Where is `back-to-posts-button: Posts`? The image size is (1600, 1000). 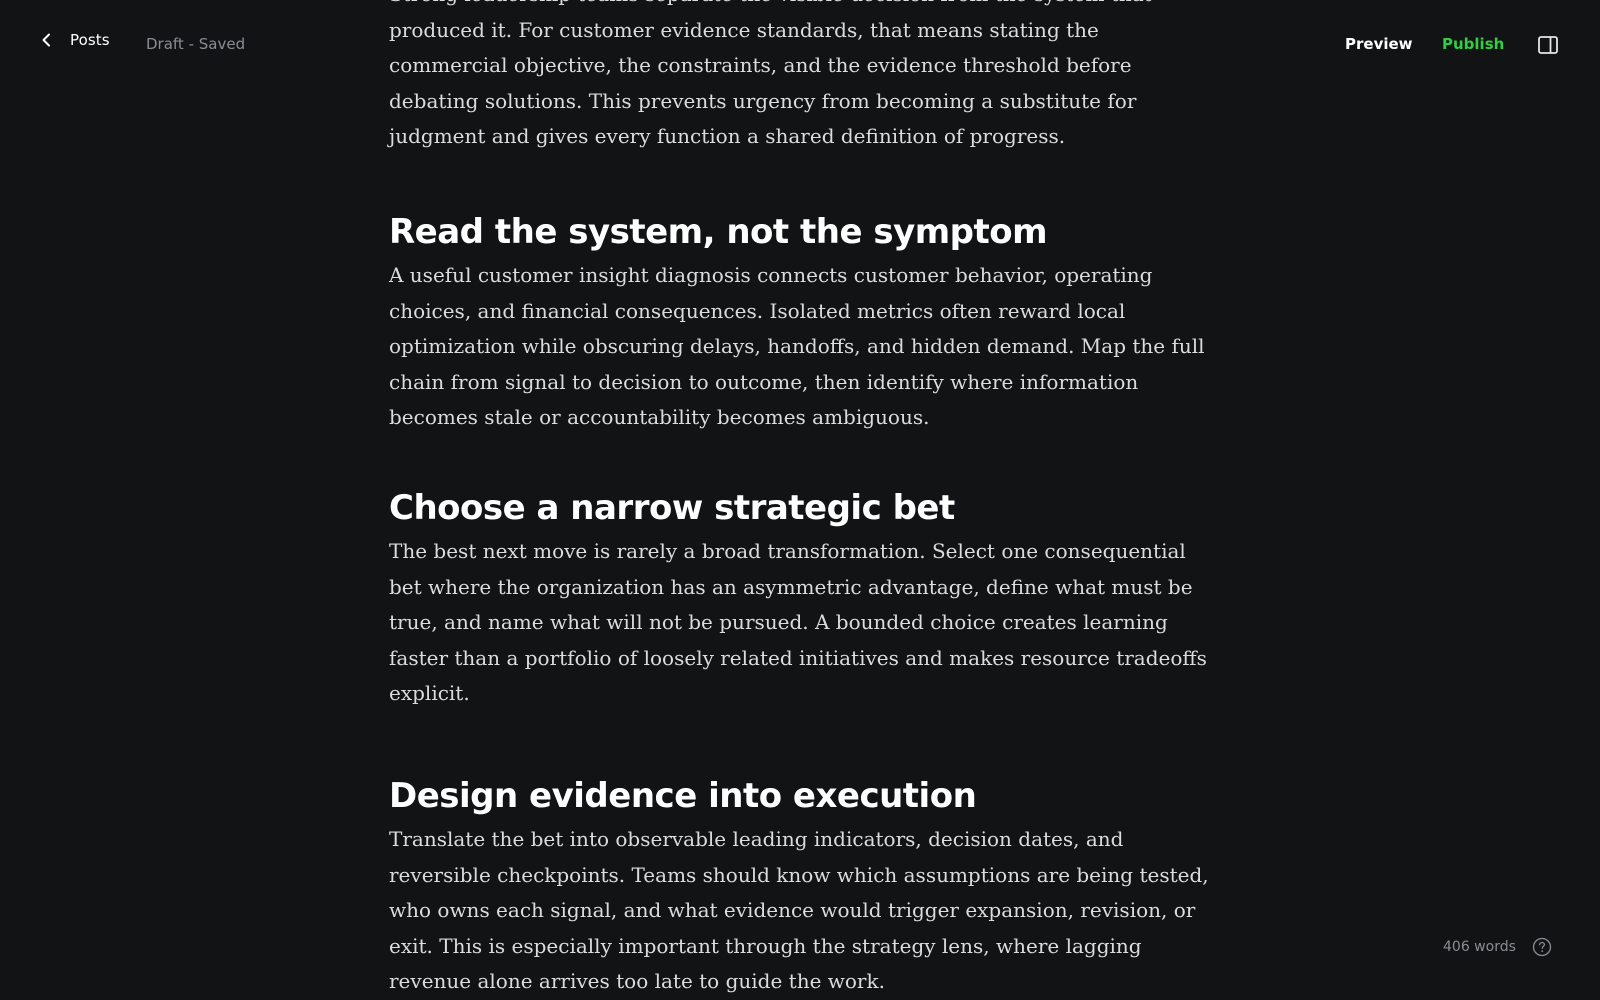
back-to-posts-button: Posts is located at coordinates (74, 40).